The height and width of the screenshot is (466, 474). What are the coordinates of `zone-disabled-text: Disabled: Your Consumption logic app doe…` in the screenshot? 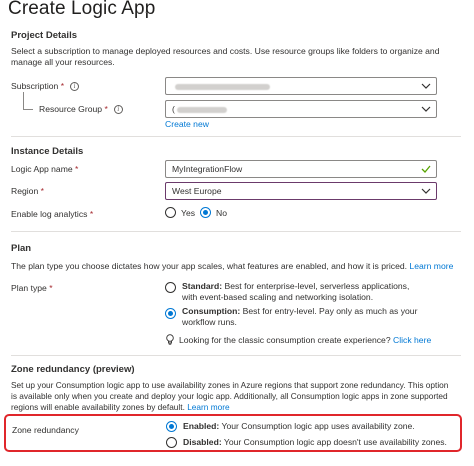 It's located at (315, 442).